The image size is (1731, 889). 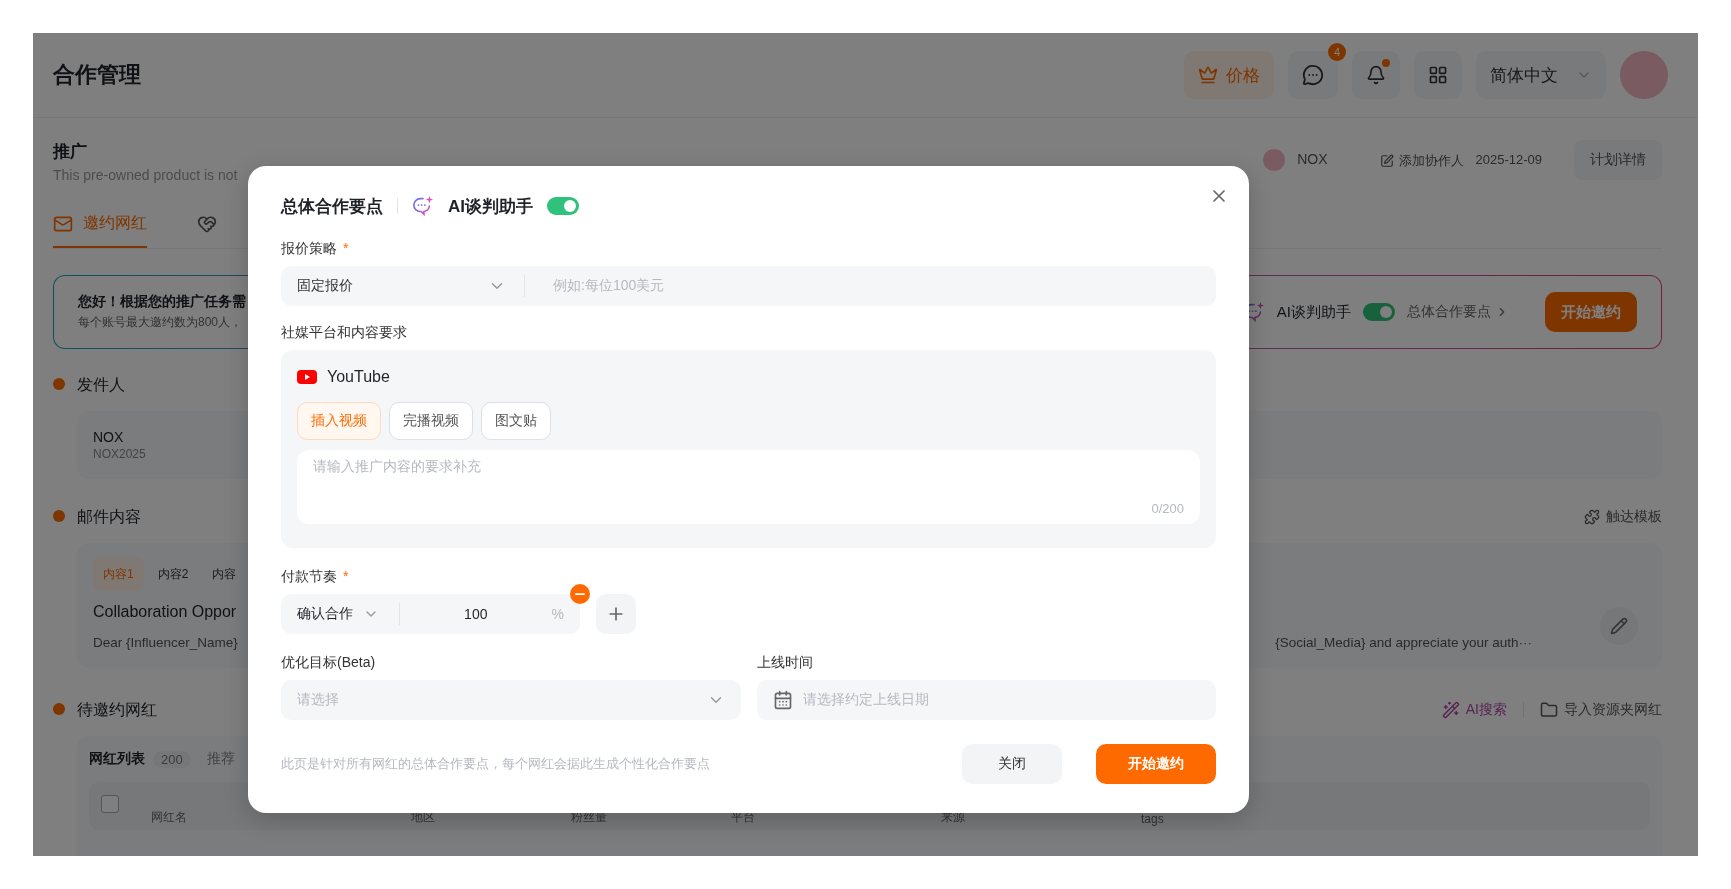 I want to click on sender-account: NOX2025, so click(x=120, y=454).